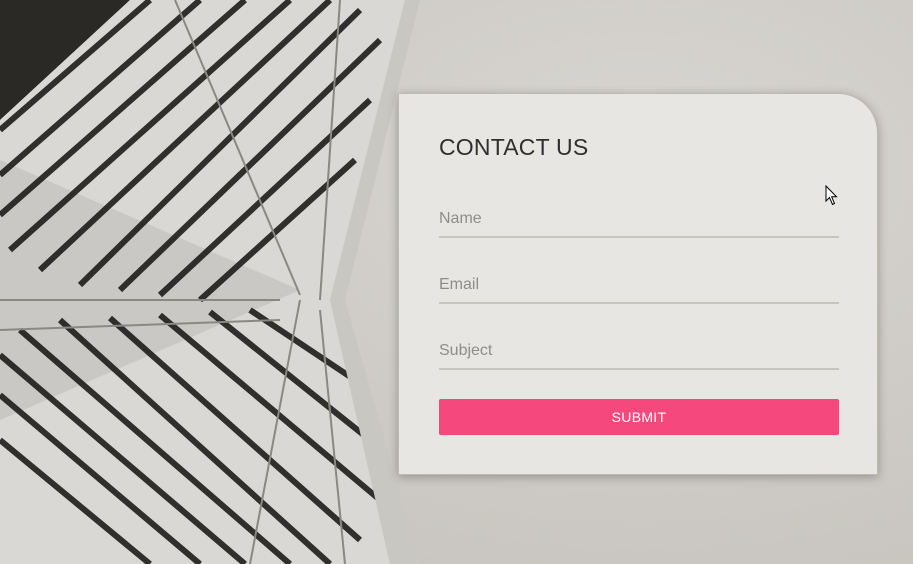  What do you see at coordinates (514, 147) in the screenshot?
I see `form-title: CONTACT US` at bounding box center [514, 147].